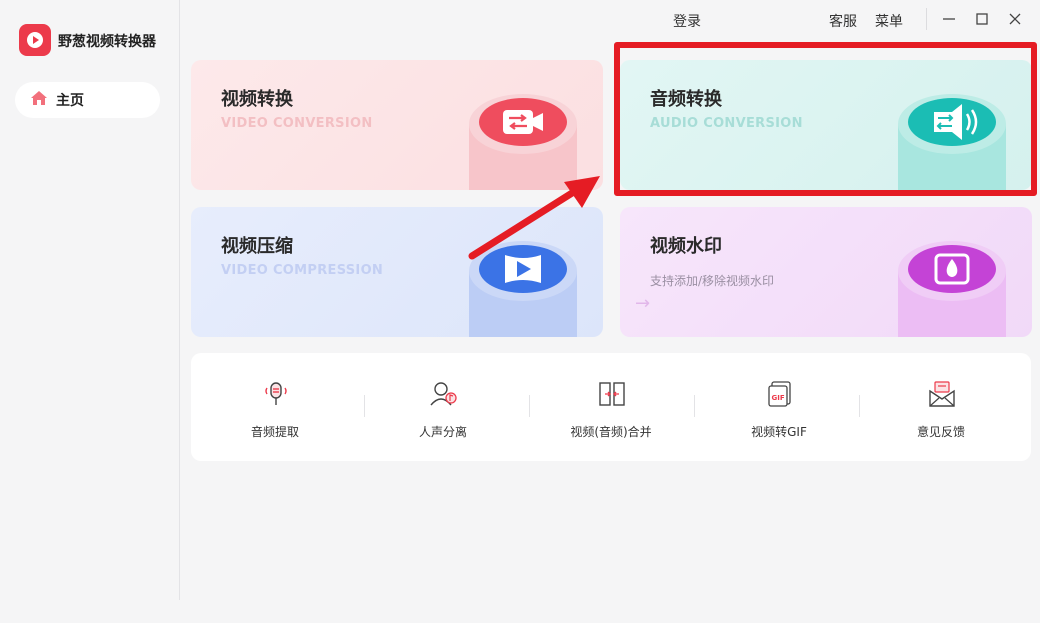 The image size is (1040, 623). I want to click on maximize-icon, so click(982, 19).